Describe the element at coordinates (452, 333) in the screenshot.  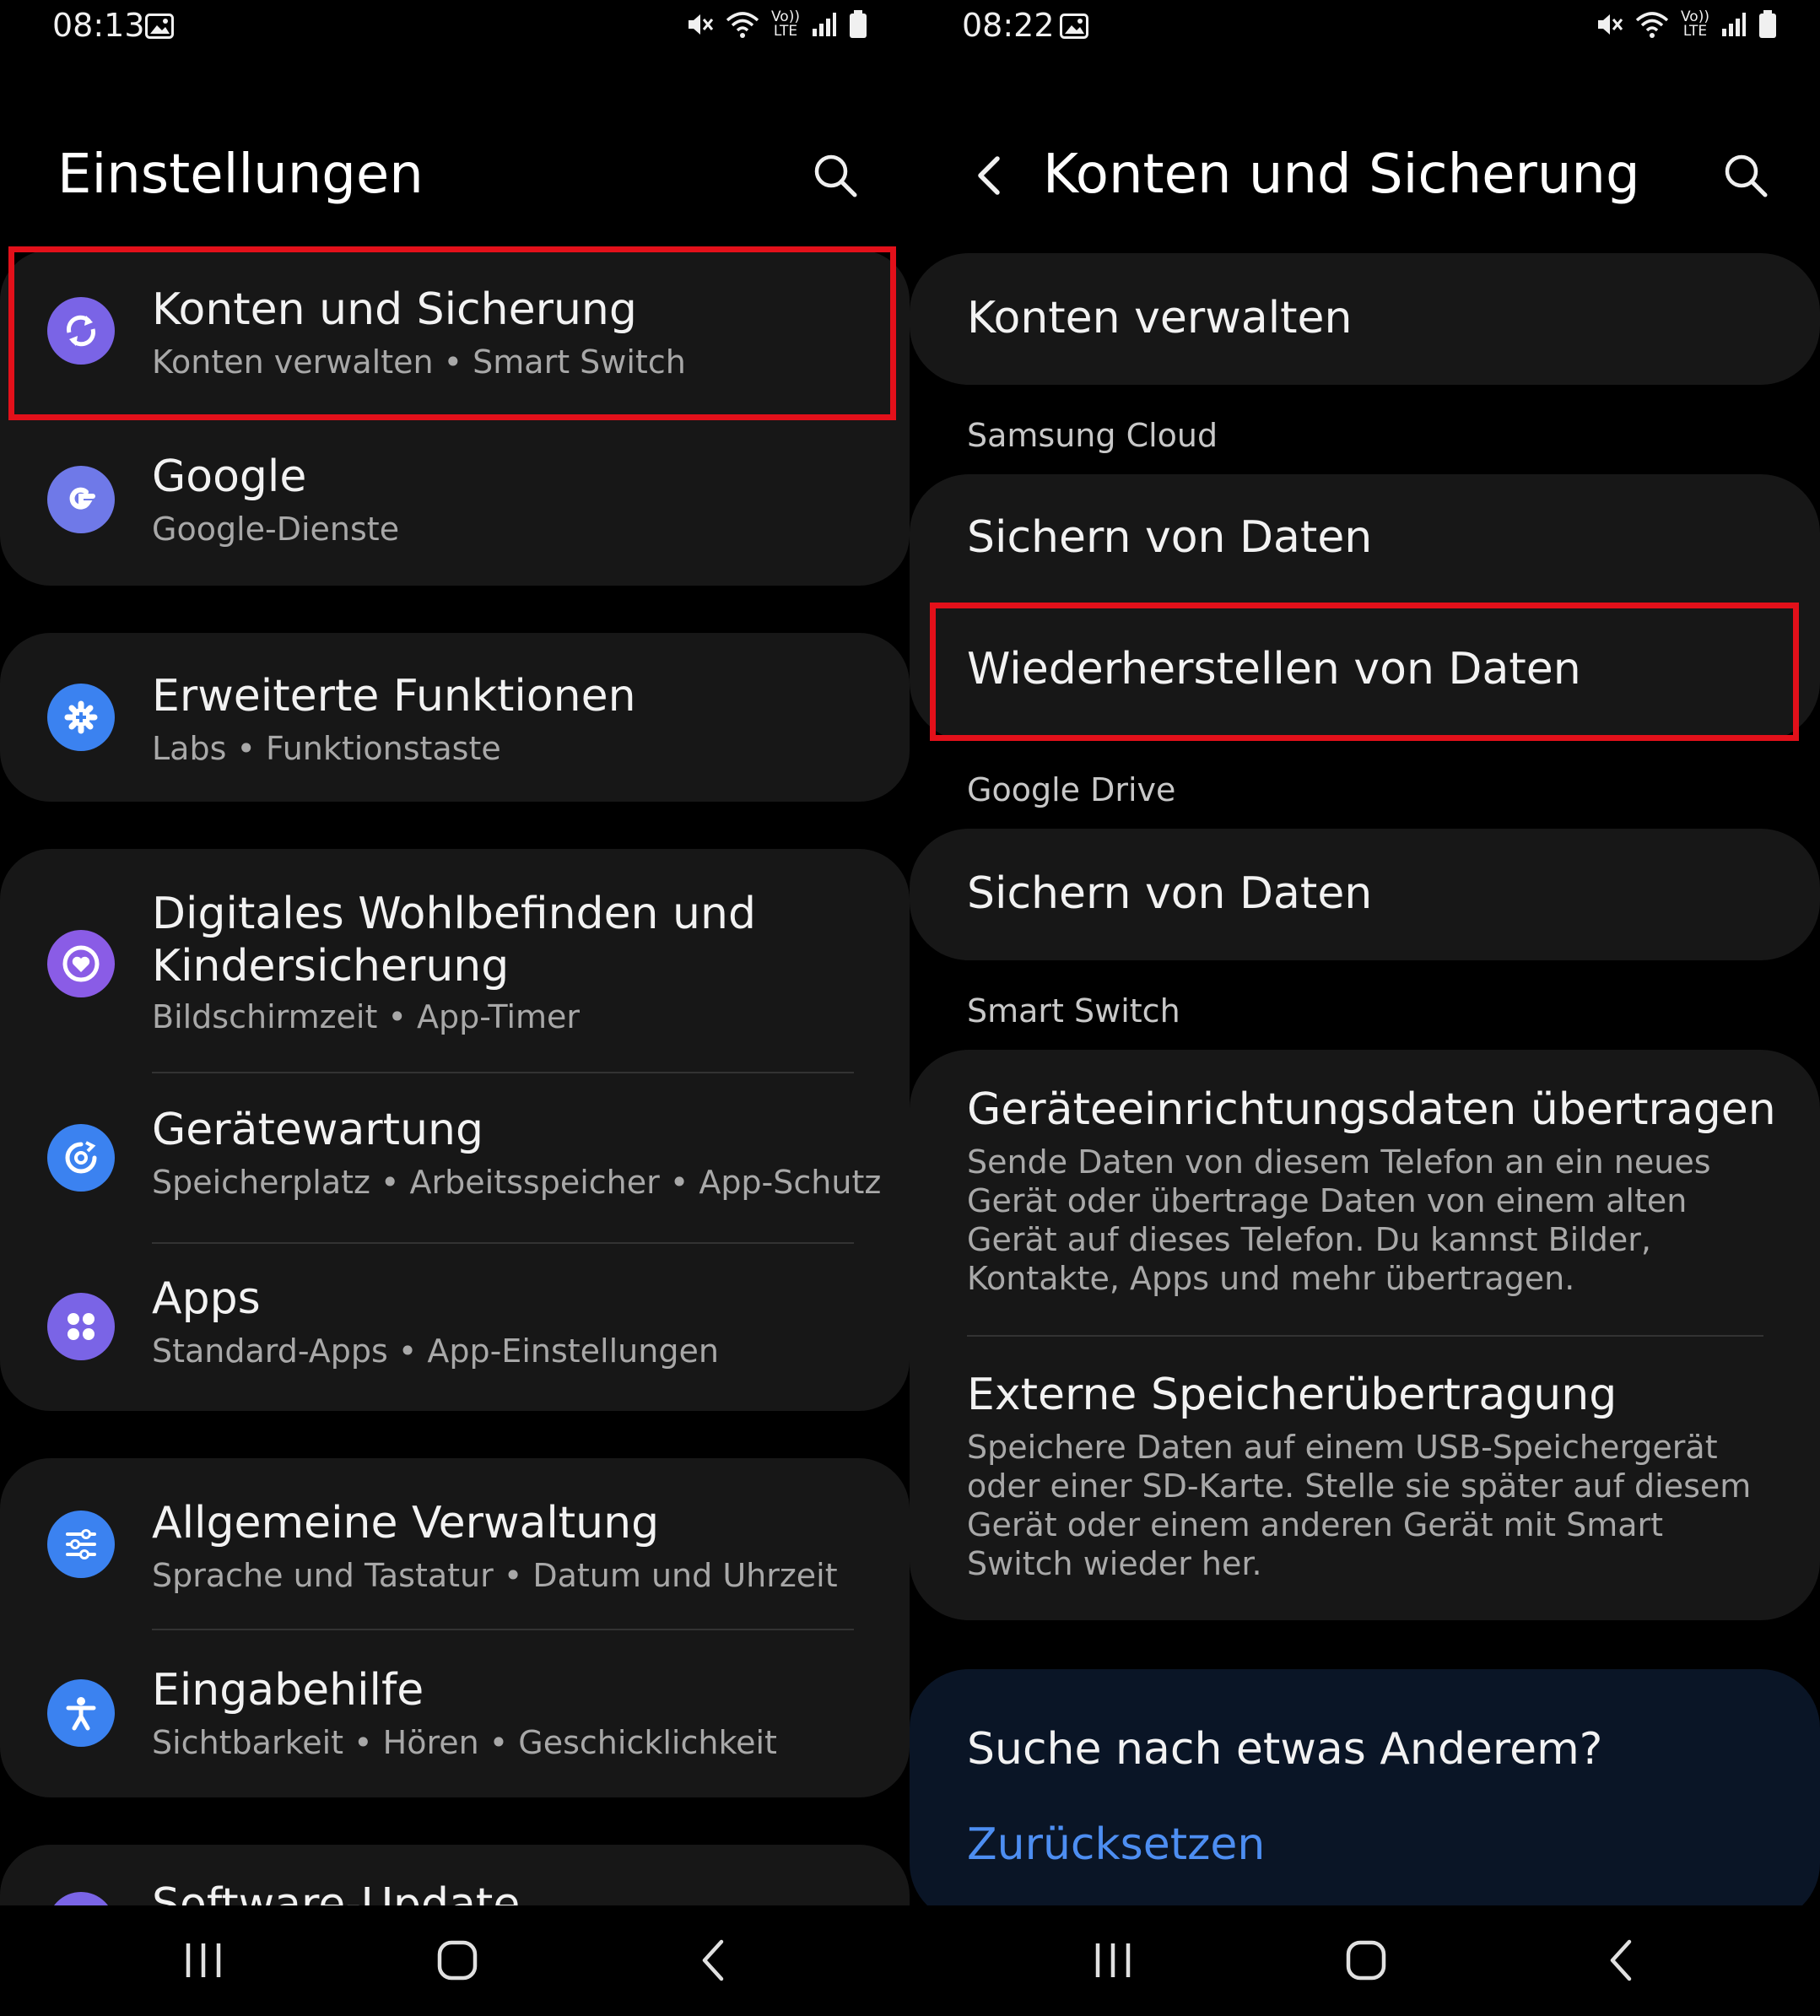
I see `highlight-box-accounts` at that location.